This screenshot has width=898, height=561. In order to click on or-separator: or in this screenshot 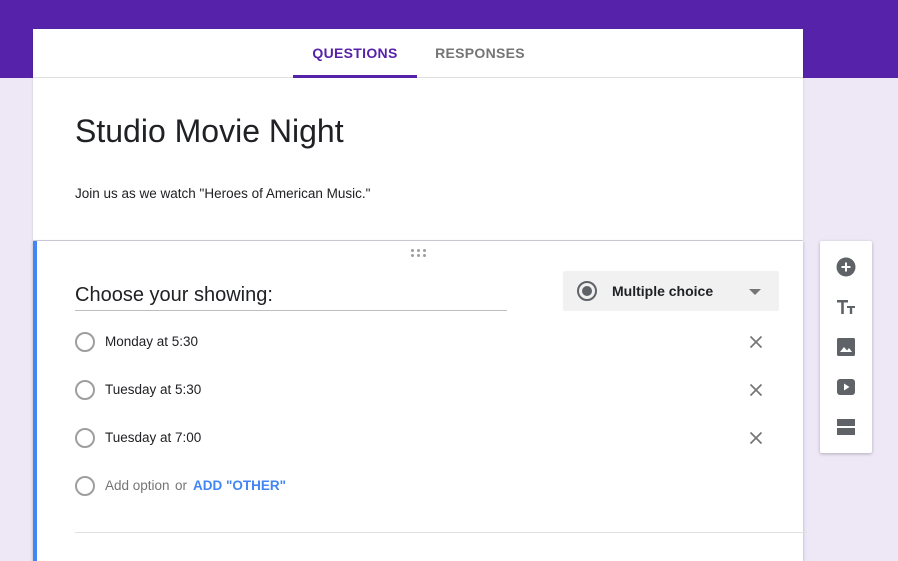, I will do `click(181, 485)`.